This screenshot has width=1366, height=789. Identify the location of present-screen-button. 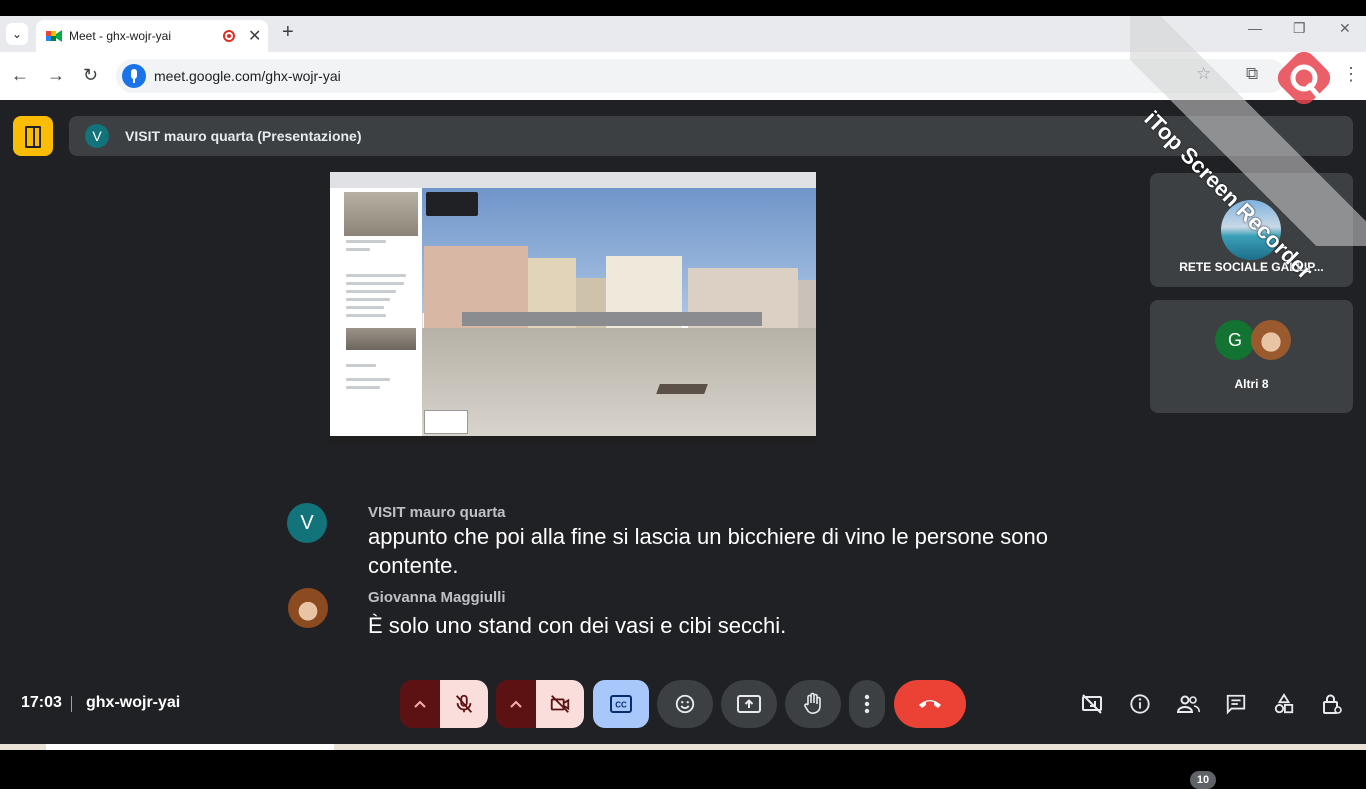
(749, 704).